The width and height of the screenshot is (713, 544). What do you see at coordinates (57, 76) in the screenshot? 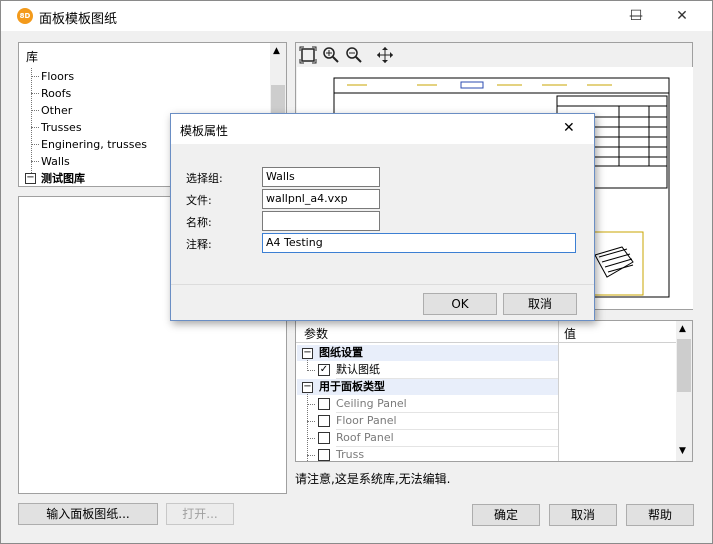
I see `tree-item-floors: Floors` at bounding box center [57, 76].